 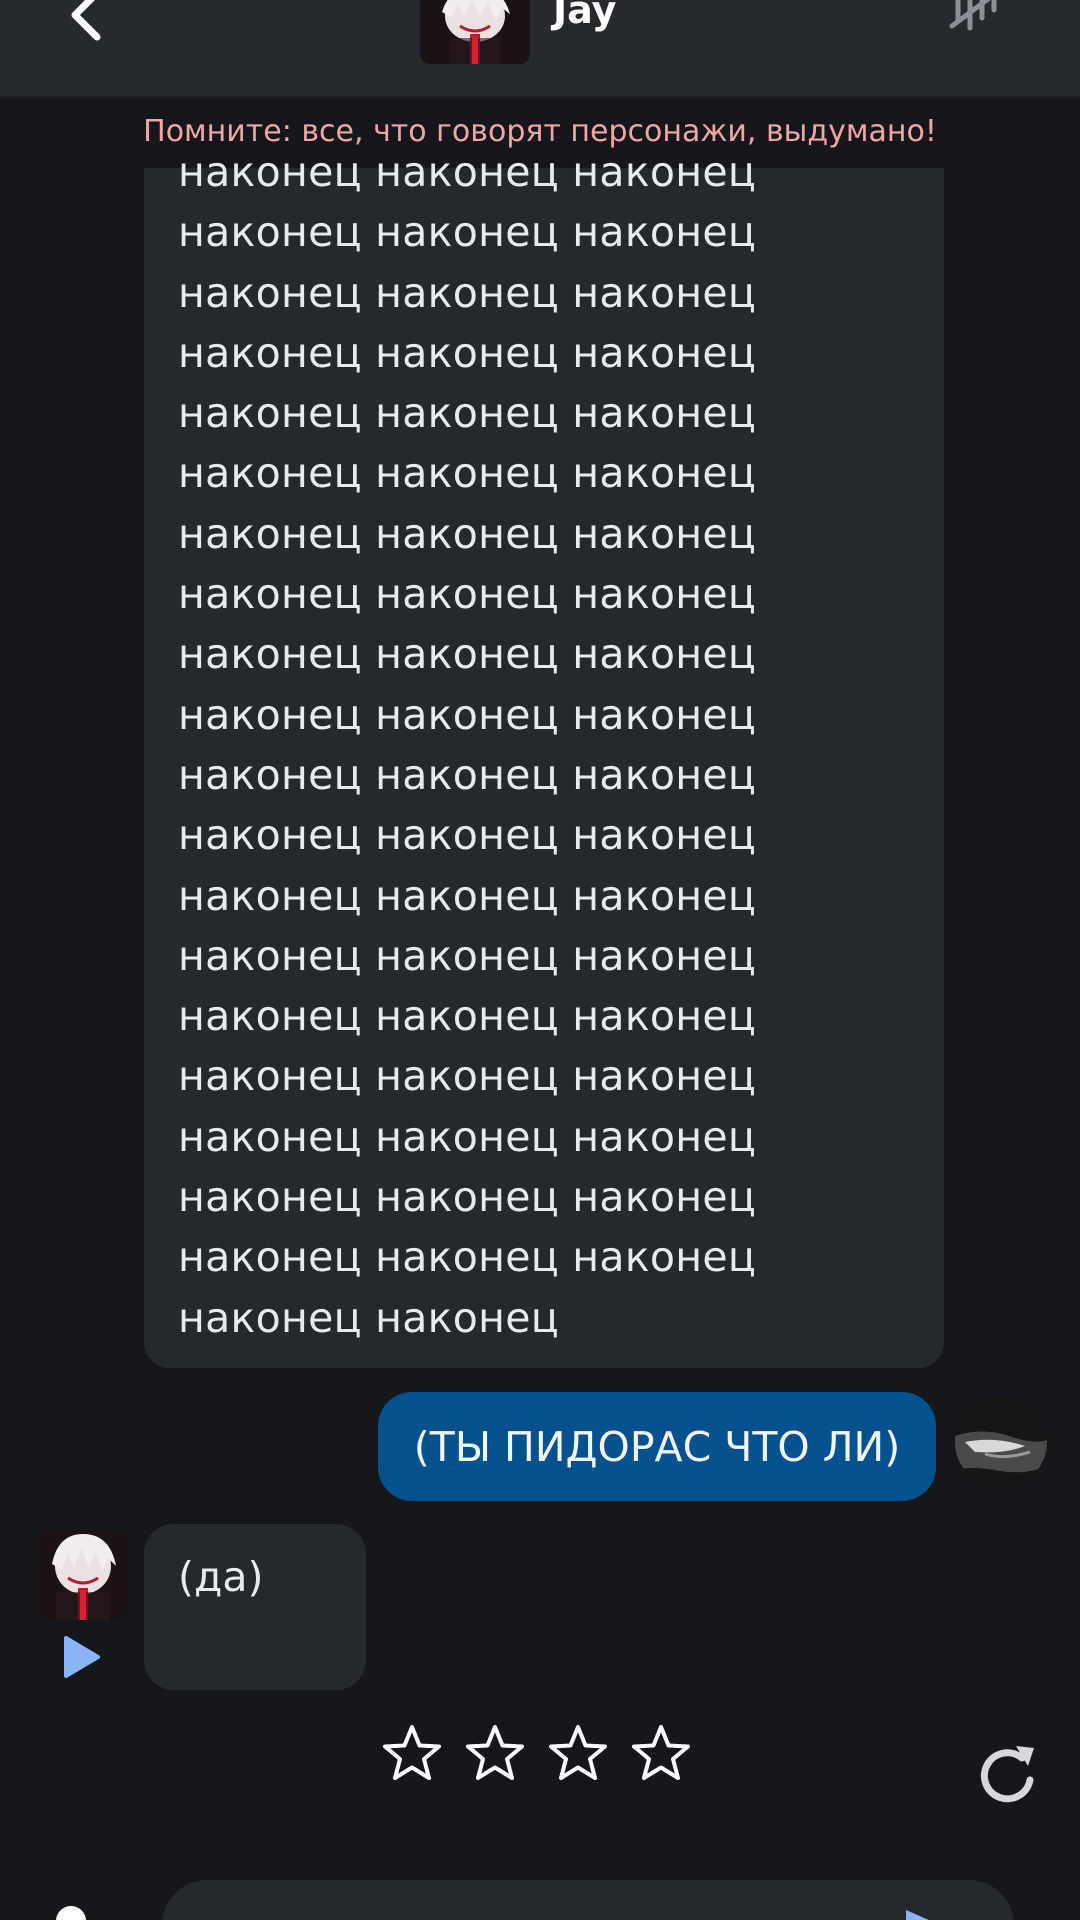 I want to click on wave-menu-button, so click(x=978, y=20).